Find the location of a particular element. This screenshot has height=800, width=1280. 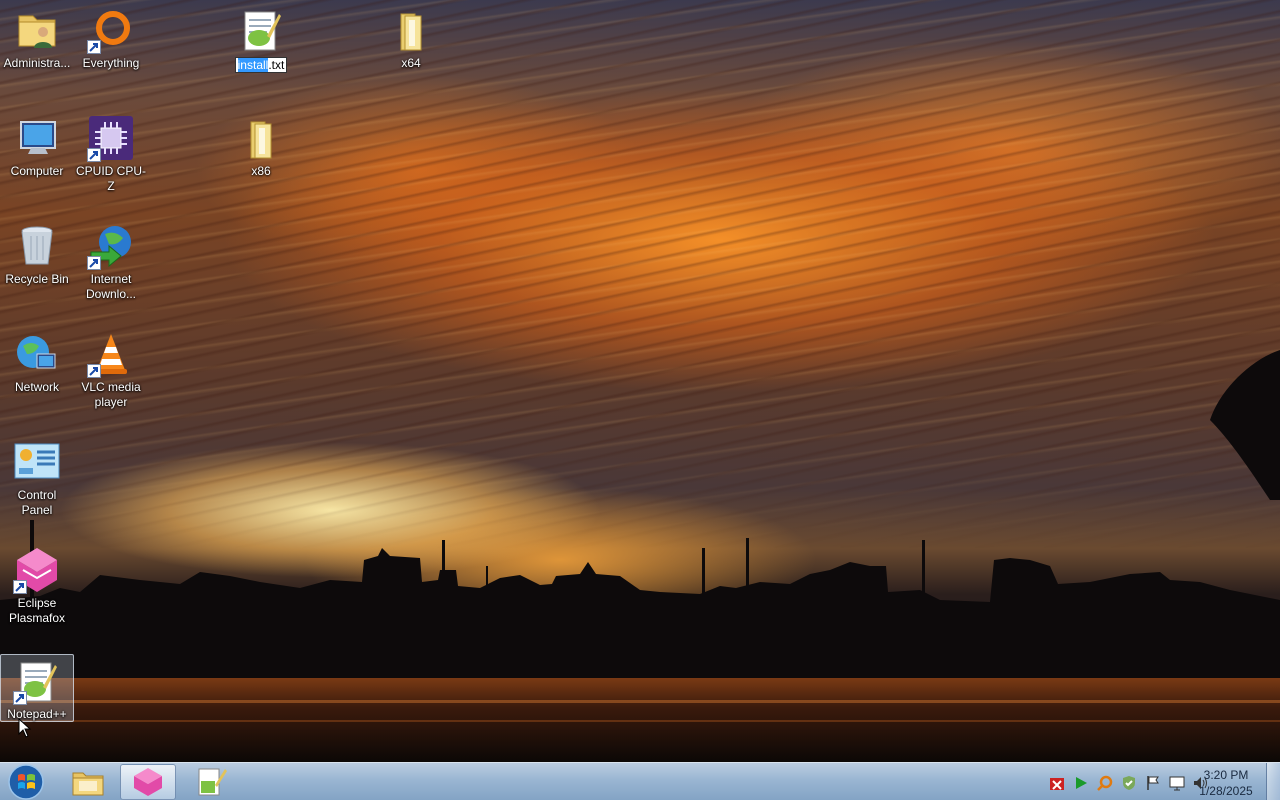

start-button is located at coordinates (26, 782).